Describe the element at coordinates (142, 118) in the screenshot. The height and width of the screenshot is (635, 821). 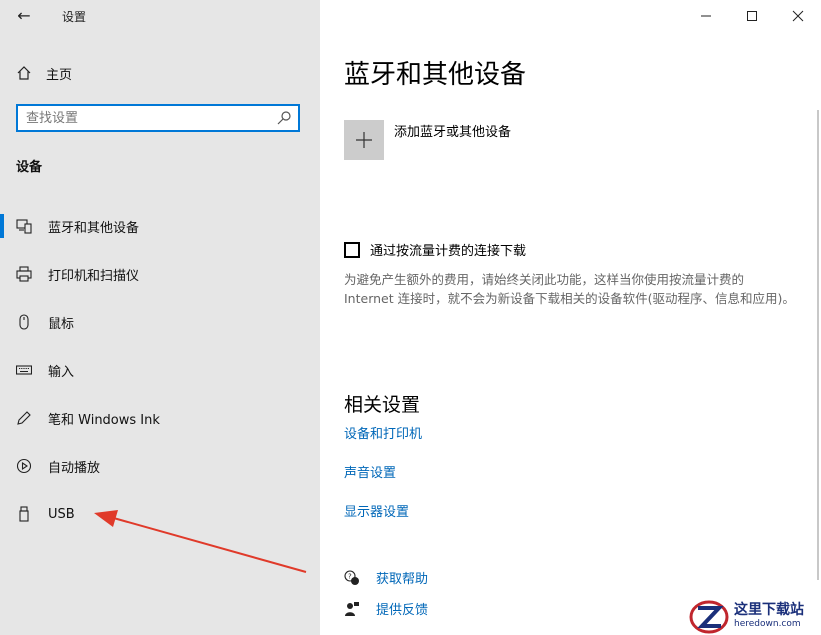
I see `search-input` at that location.